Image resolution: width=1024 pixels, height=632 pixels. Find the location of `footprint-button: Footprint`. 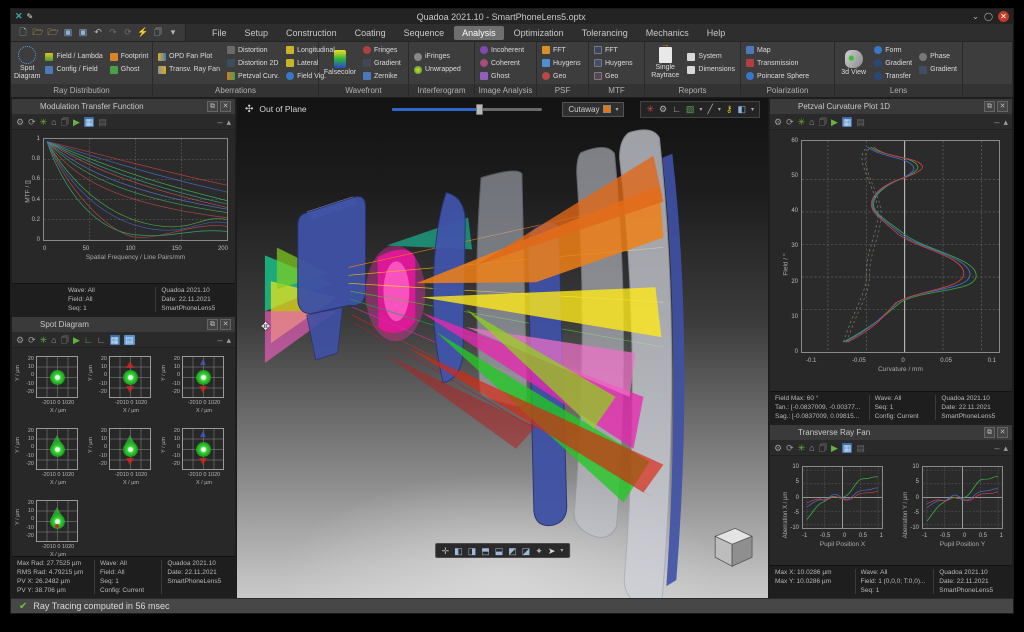

footprint-button: Footprint is located at coordinates (129, 57).